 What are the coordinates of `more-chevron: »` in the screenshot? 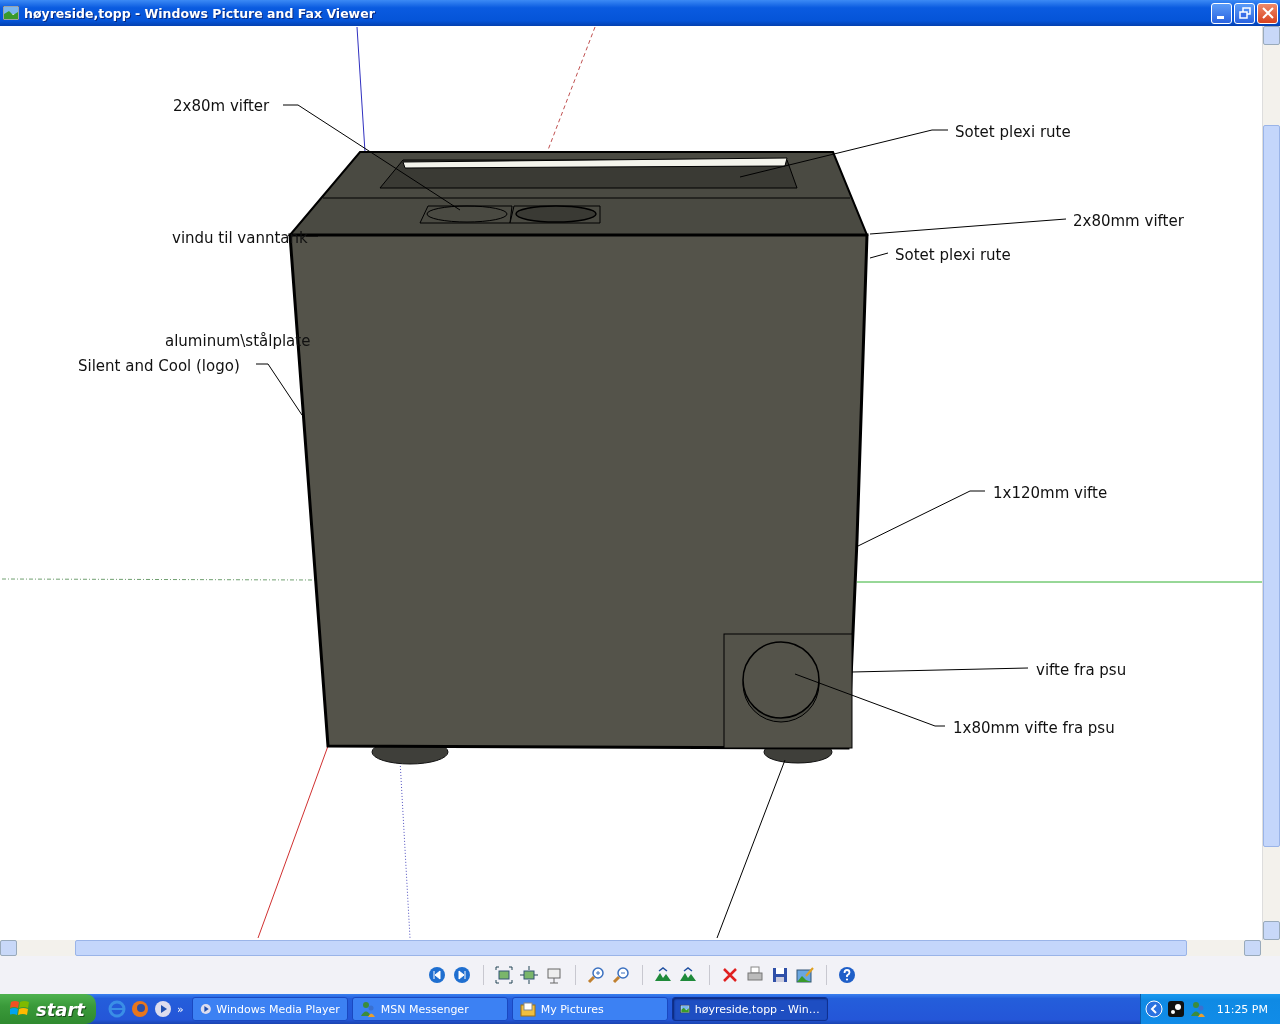 It's located at (180, 1009).